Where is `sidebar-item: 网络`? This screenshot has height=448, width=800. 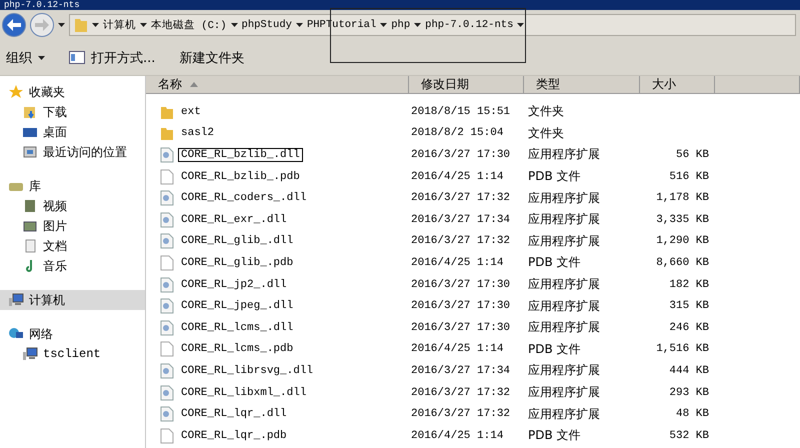
sidebar-item: 网络 is located at coordinates (72, 334).